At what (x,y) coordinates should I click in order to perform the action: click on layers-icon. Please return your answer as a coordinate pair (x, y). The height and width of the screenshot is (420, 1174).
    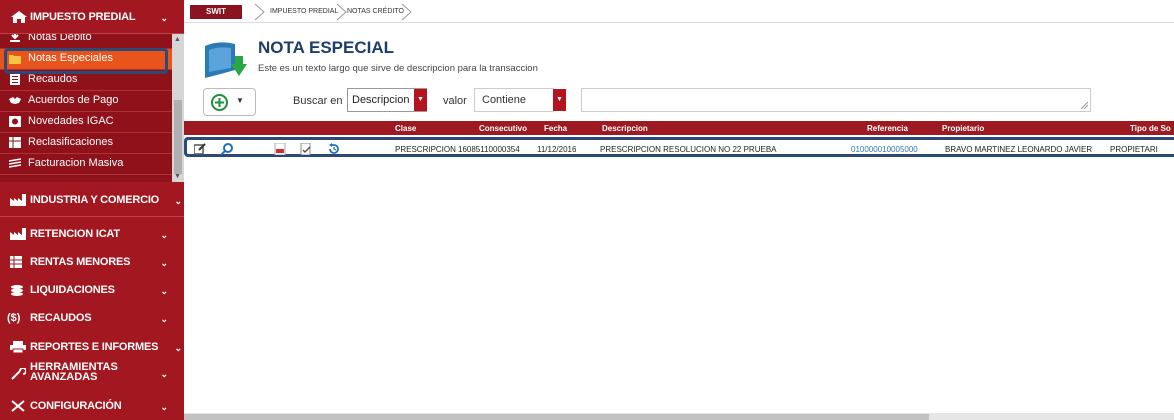
    Looking at the image, I should click on (15, 163).